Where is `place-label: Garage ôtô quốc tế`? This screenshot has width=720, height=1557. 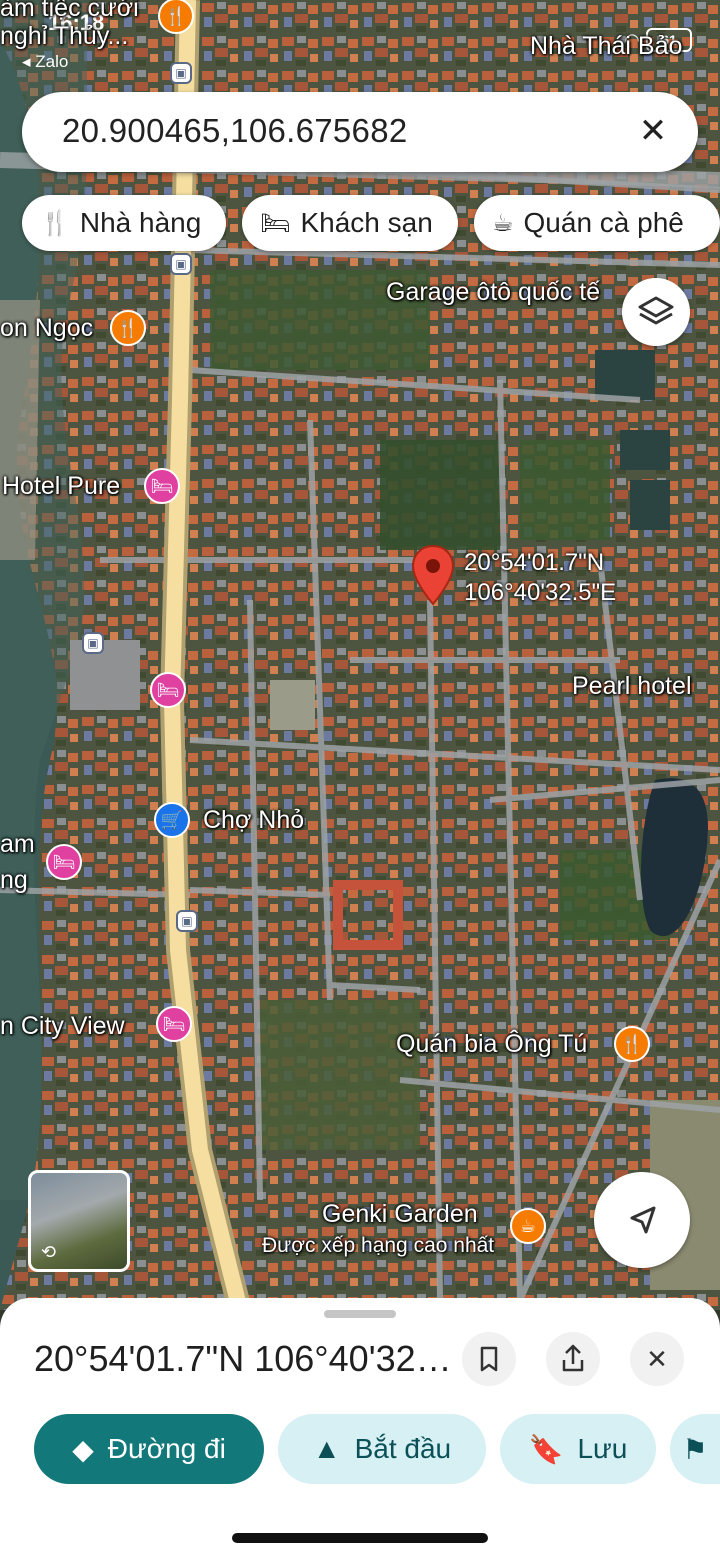 place-label: Garage ôtô quốc tế is located at coordinates (493, 292).